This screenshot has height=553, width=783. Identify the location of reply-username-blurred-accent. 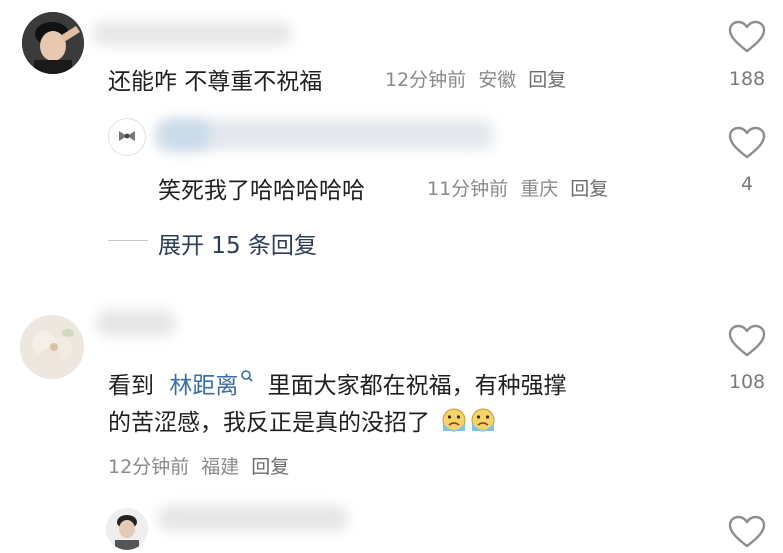
(185, 135).